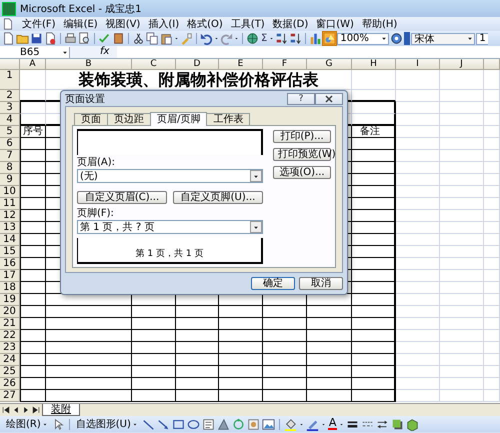 This screenshot has width=500, height=433. What do you see at coordinates (96, 163) in the screenshot?
I see `header-label: 页眉(A):` at bounding box center [96, 163].